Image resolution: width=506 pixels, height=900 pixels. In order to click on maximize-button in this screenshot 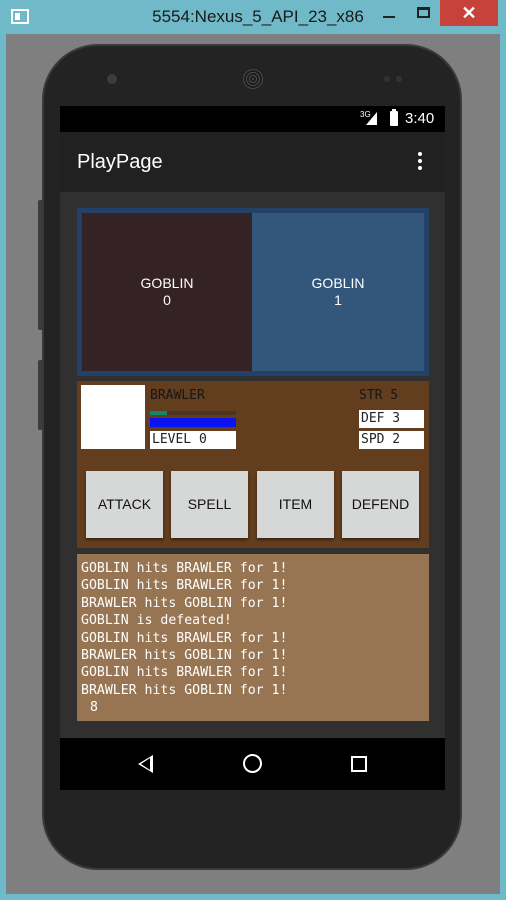, I will do `click(423, 13)`.